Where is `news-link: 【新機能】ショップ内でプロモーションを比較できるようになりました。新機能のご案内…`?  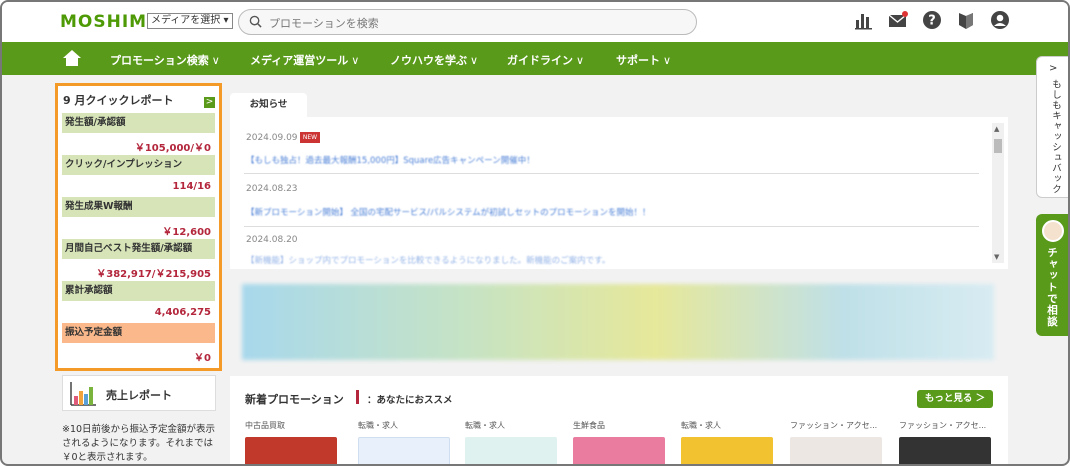 news-link: 【新機能】ショップ内でプロモーションを比較できるようになりました。新機能のご案内… is located at coordinates (428, 260).